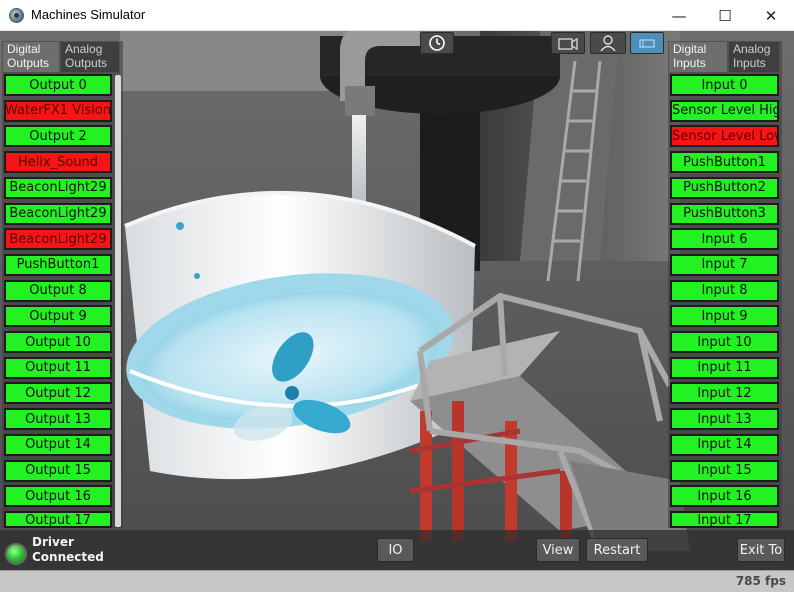  I want to click on person-button, so click(608, 43).